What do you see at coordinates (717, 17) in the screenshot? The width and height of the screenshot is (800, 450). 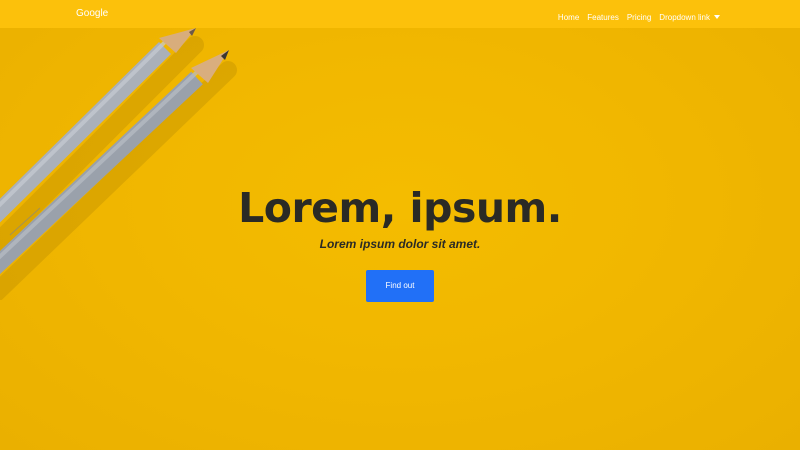 I see `dropdown-caret-icon` at bounding box center [717, 17].